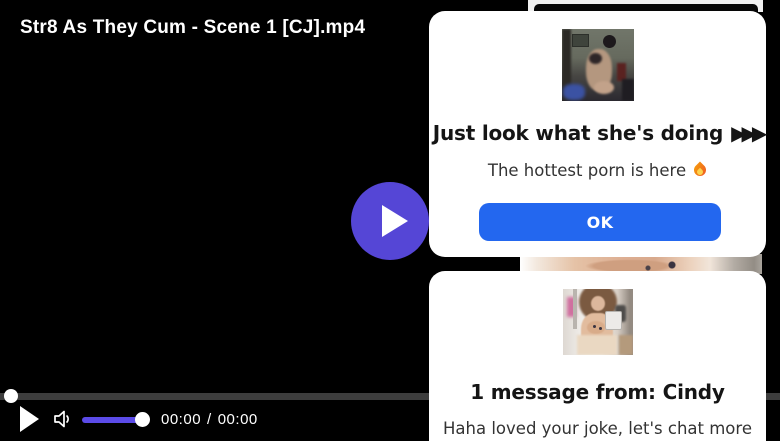 Image resolution: width=780 pixels, height=441 pixels. I want to click on ok-button: OK, so click(600, 222).